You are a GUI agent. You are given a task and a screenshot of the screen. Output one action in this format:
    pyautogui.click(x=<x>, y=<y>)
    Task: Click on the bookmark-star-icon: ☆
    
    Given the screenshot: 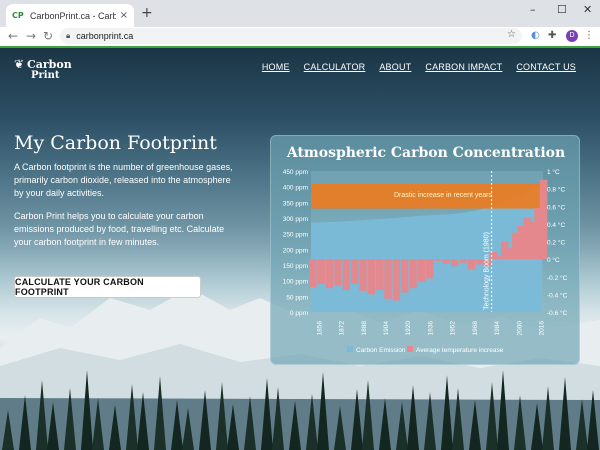 What is the action you would take?
    pyautogui.click(x=511, y=34)
    